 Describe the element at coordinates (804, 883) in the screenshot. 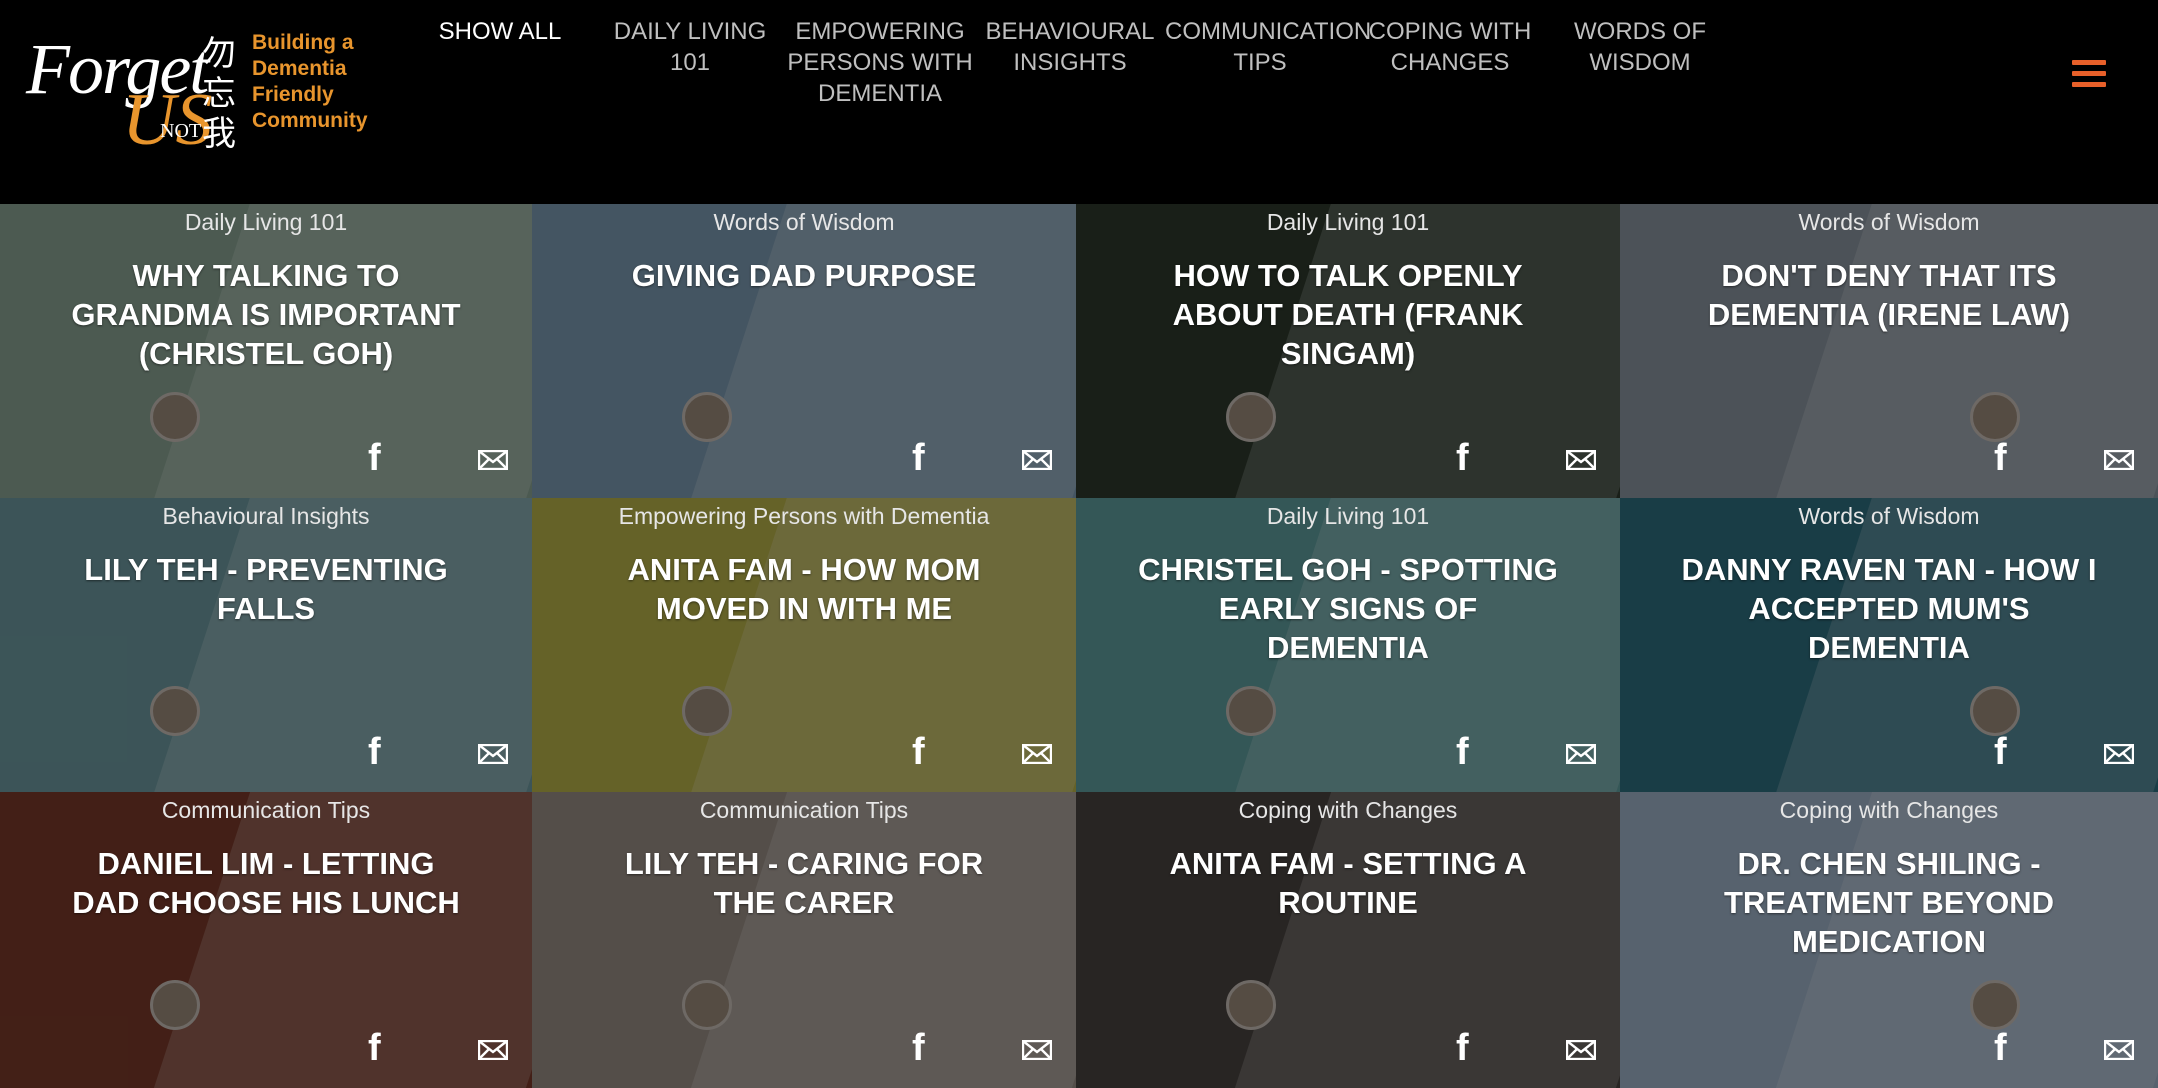

I see `card-title: LILY TEH - CARING FOR THE CARER` at that location.